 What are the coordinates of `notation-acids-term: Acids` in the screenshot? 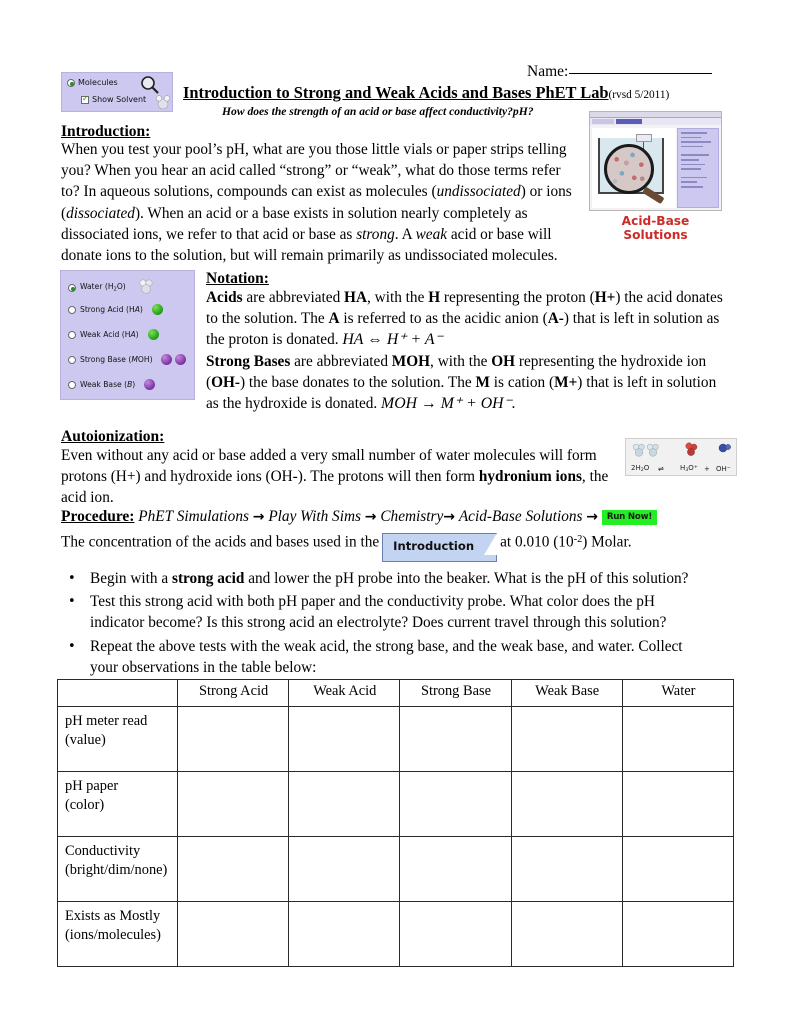 It's located at (224, 297).